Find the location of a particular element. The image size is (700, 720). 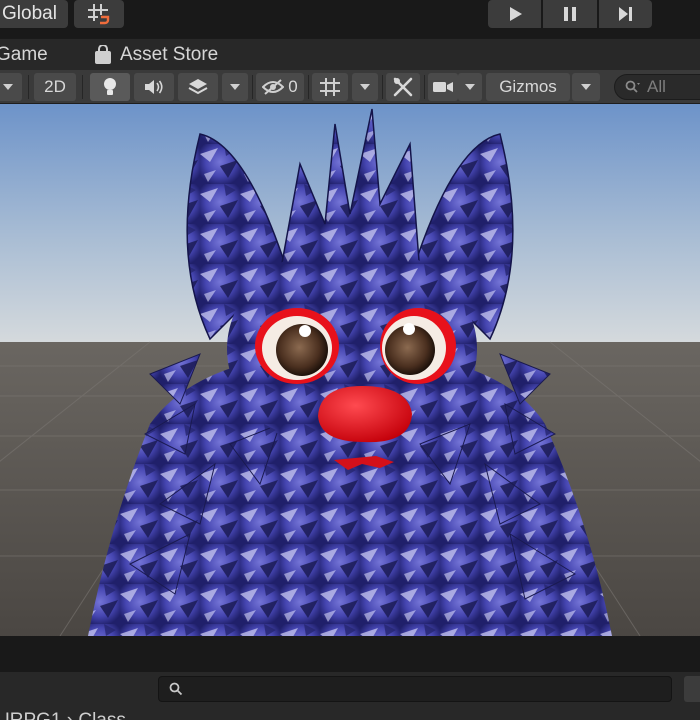

camera-dropdown is located at coordinates (470, 87).